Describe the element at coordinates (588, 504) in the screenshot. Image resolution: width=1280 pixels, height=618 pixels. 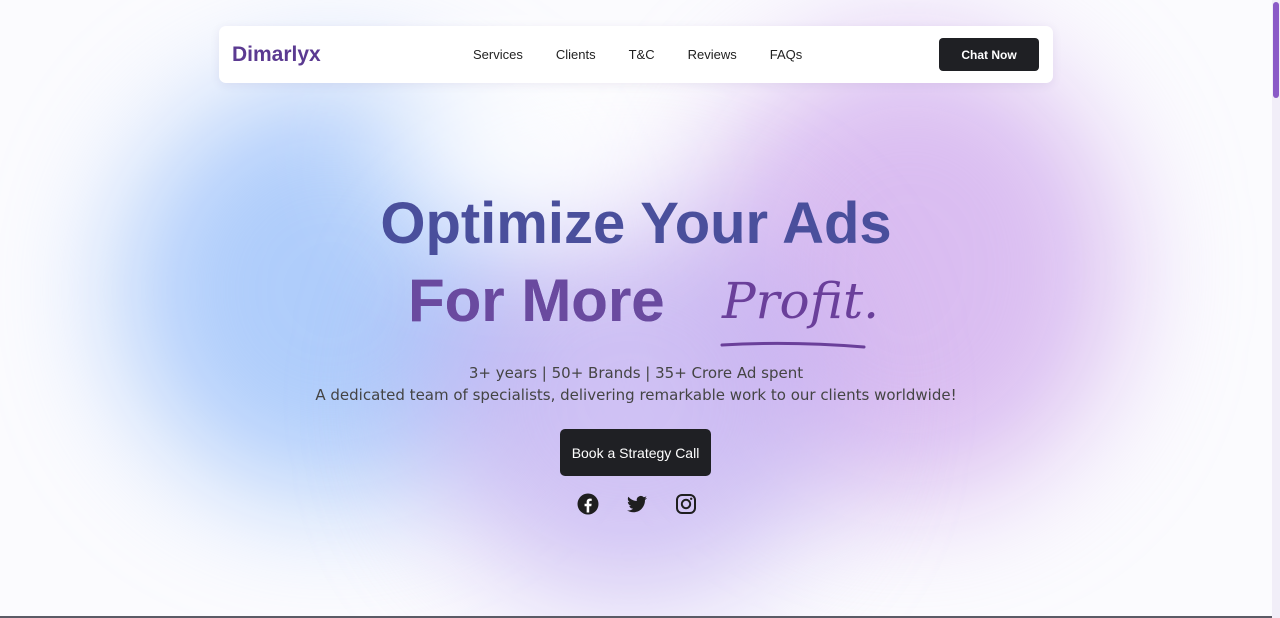
I see `facebook-icon` at that location.